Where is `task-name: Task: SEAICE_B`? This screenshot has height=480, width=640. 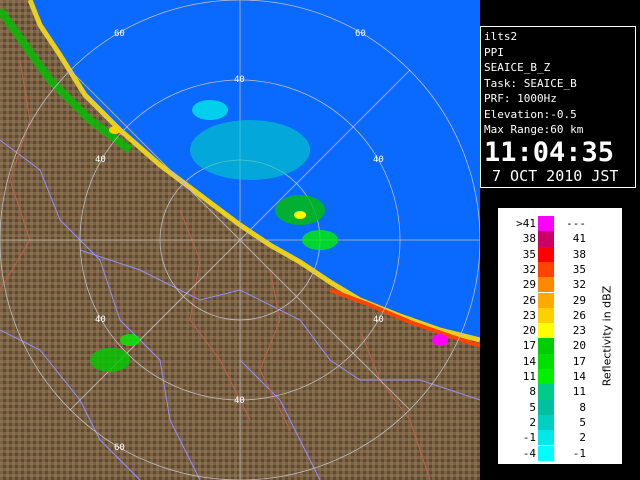 task-name: Task: SEAICE_B is located at coordinates (530, 83).